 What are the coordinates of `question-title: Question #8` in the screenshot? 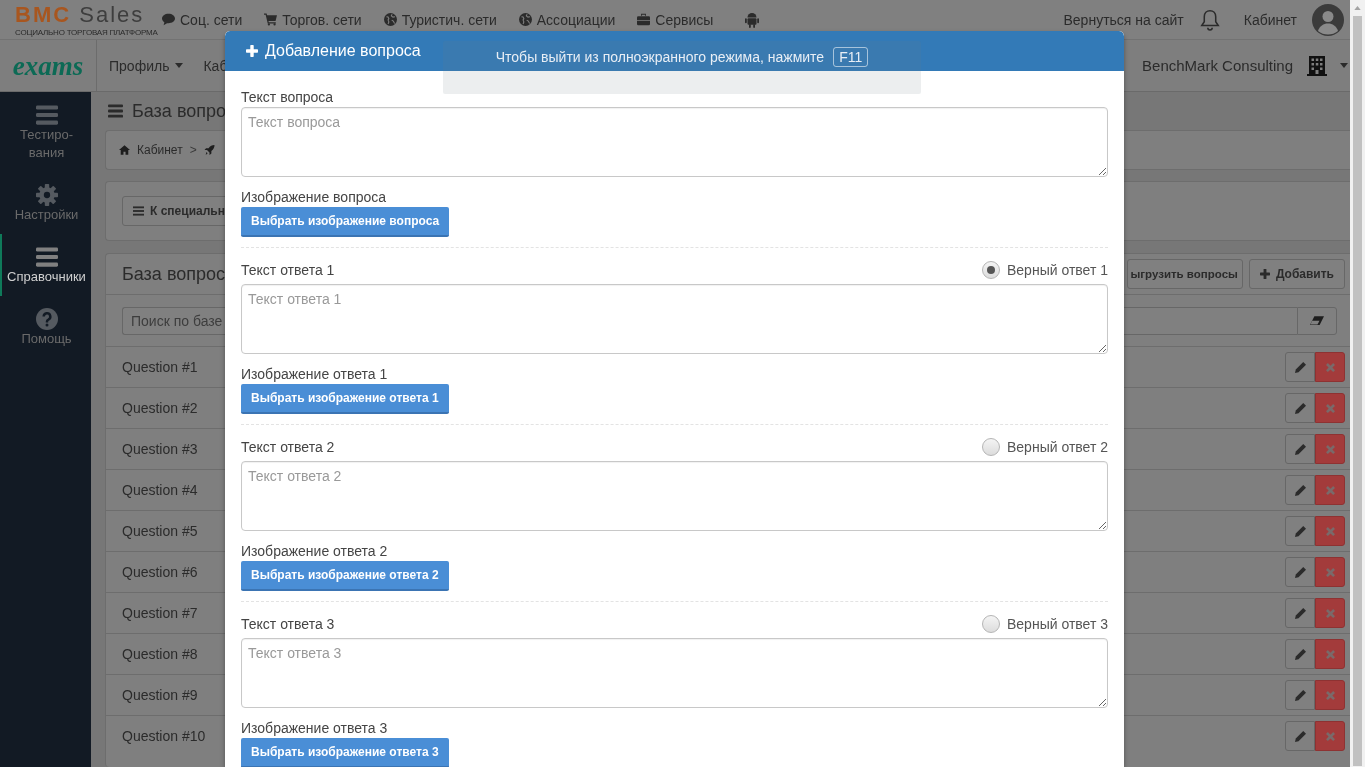 It's located at (160, 654).